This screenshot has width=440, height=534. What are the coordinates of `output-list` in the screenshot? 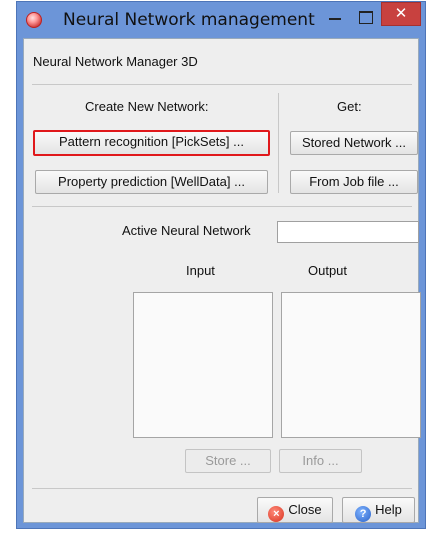 It's located at (351, 365).